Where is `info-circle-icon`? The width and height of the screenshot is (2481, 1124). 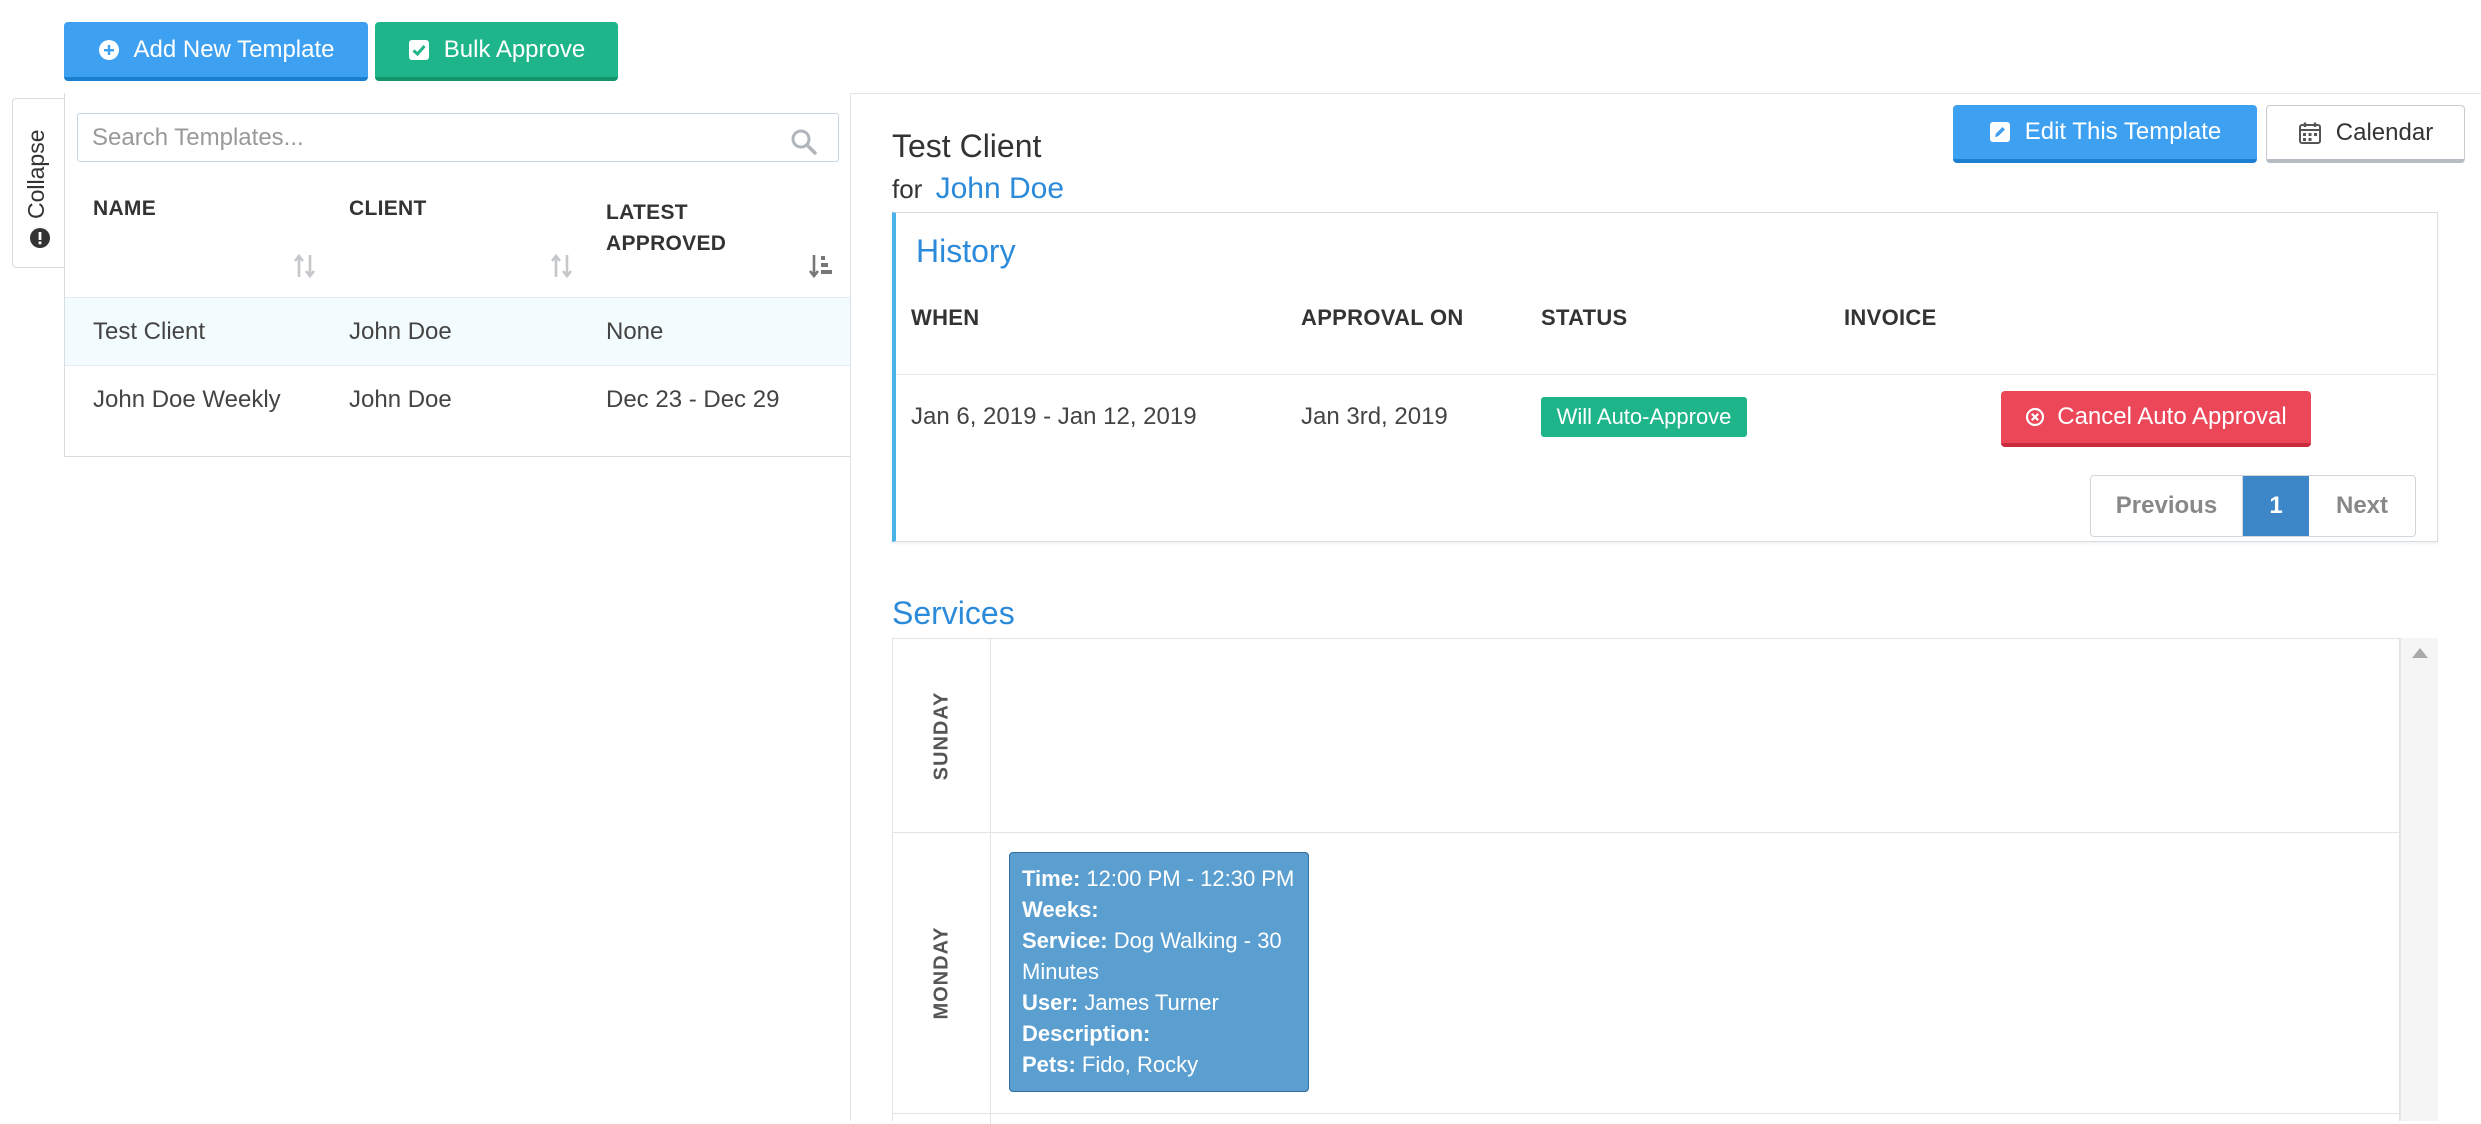
info-circle-icon is located at coordinates (40, 240).